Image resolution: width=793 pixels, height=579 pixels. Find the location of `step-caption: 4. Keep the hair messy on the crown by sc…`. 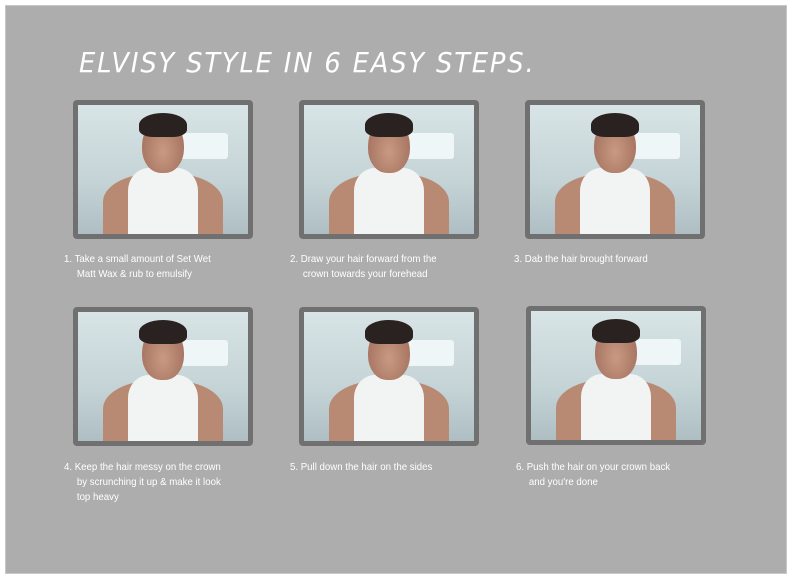

step-caption: 4. Keep the hair messy on the crown by sc… is located at coordinates (142, 482).